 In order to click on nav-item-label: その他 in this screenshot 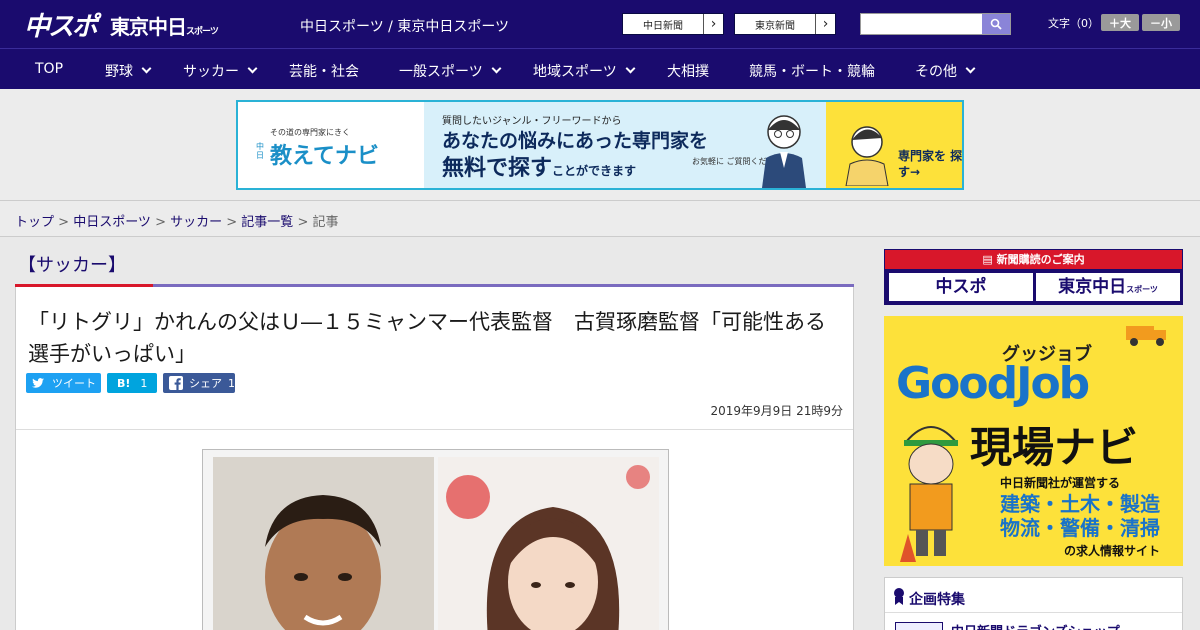, I will do `click(936, 72)`.